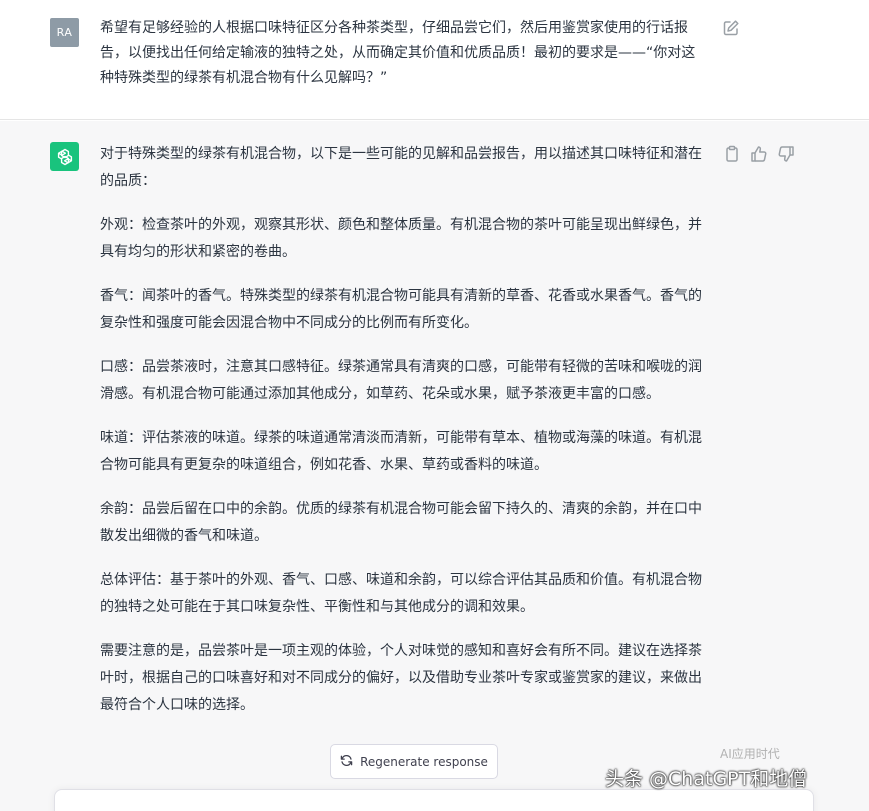 The height and width of the screenshot is (811, 869). I want to click on message-actions, so click(759, 154).